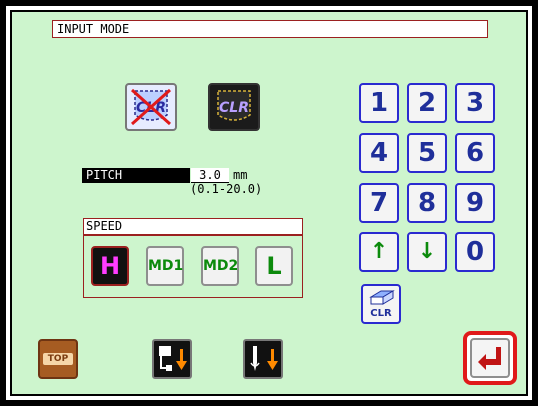  I want to click on pitch-unit: mm, so click(240, 175).